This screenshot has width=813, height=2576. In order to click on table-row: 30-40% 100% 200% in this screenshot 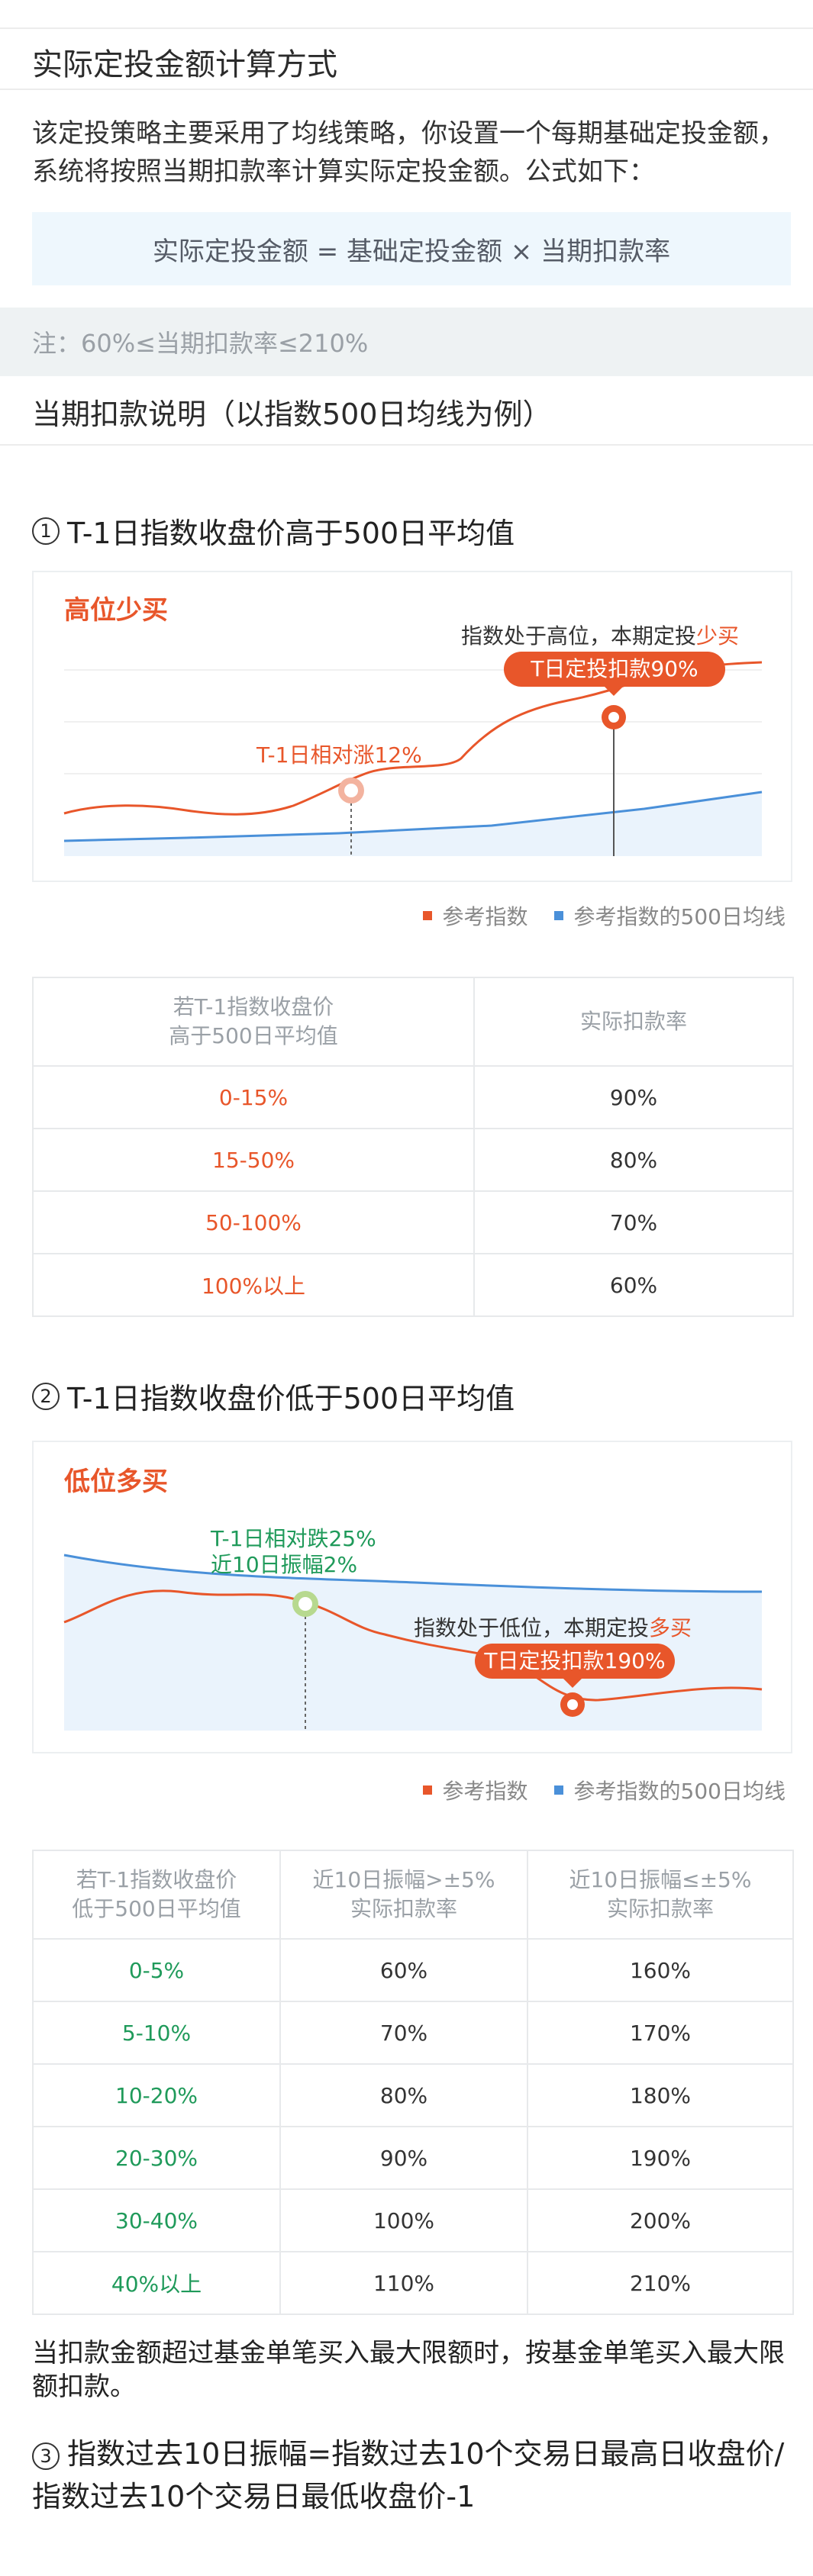, I will do `click(413, 2220)`.